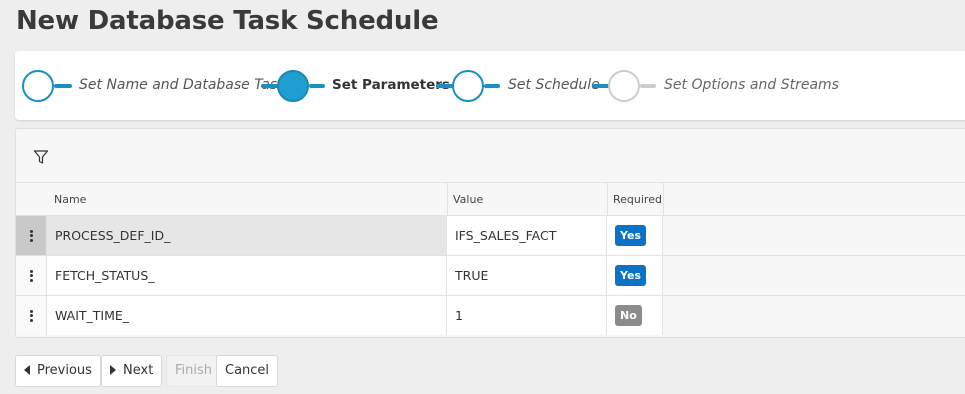 The height and width of the screenshot is (394, 965). What do you see at coordinates (227, 21) in the screenshot?
I see `page-title: New Database Task Schedule` at bounding box center [227, 21].